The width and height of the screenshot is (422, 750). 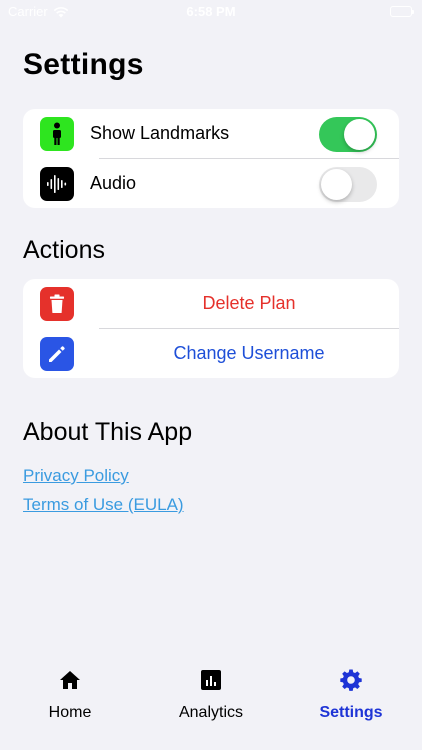 I want to click on privacy-policy-link: Privacy Policy, so click(x=76, y=476).